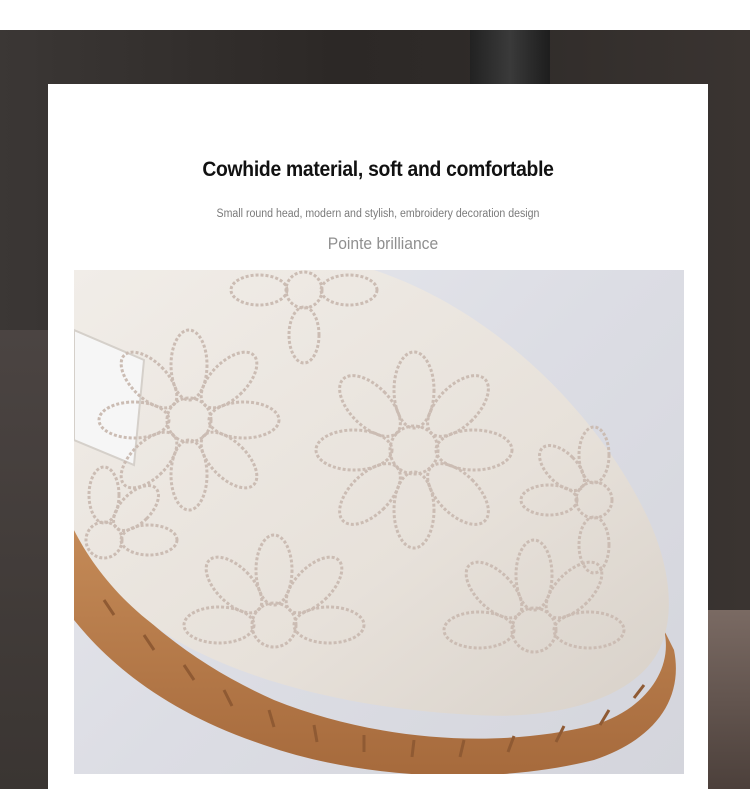 The image size is (750, 789). I want to click on background-left-panel, so click(24, 559).